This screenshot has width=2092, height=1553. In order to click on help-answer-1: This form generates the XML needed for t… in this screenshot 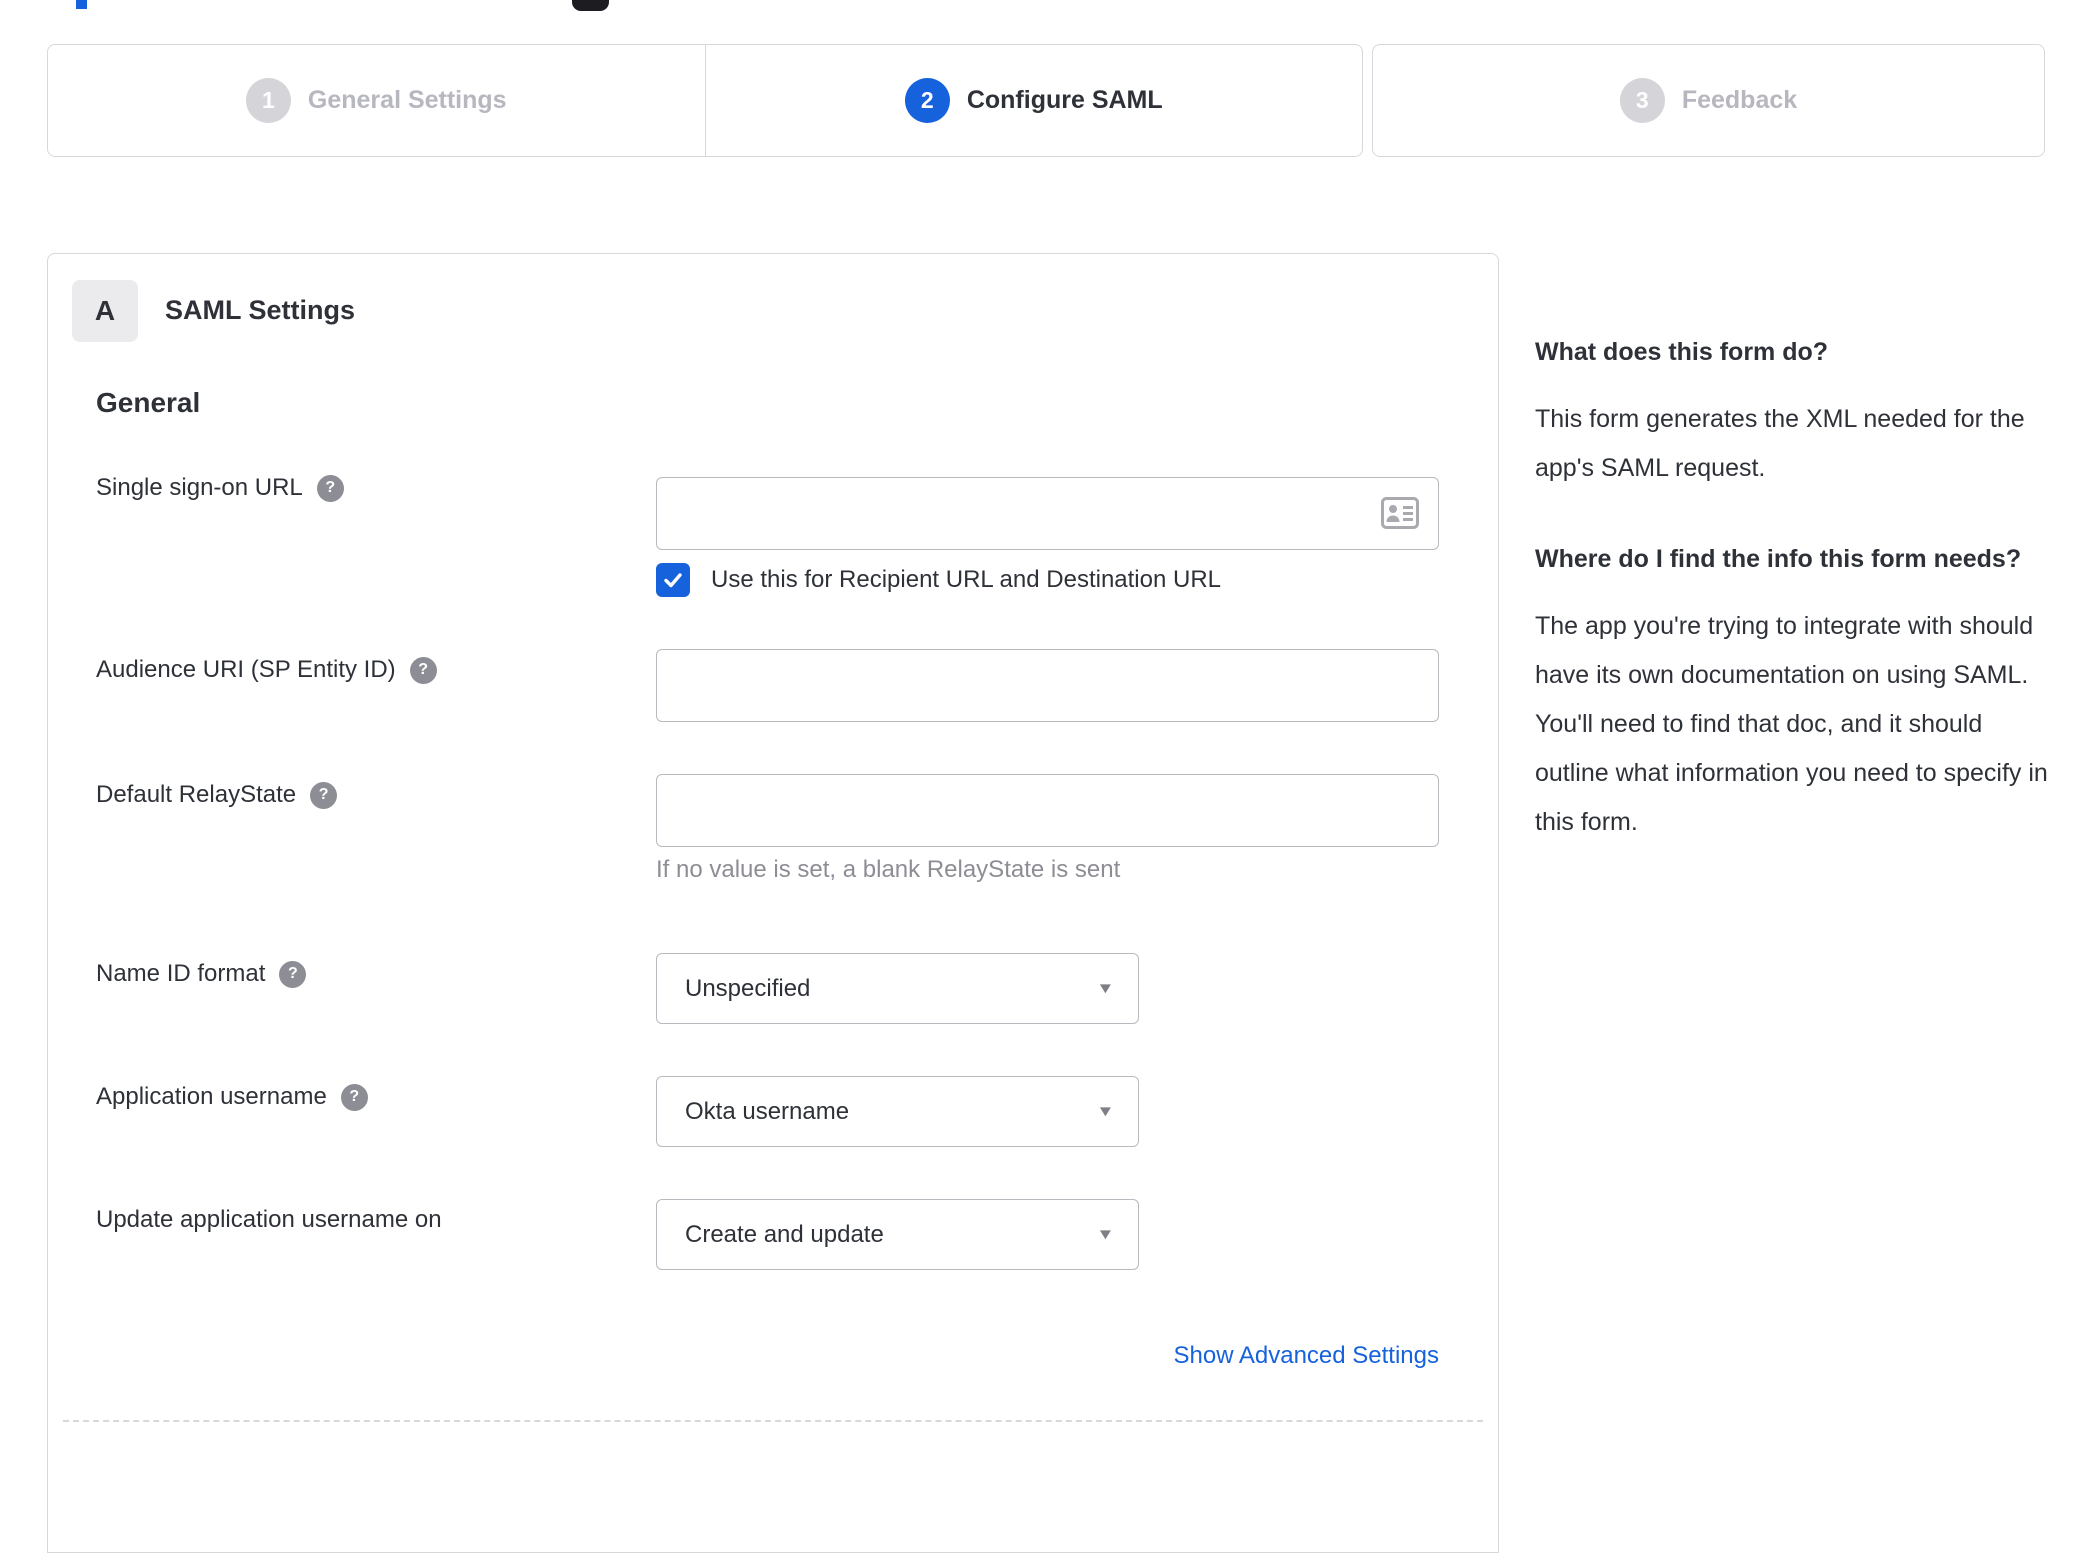, I will do `click(1780, 443)`.